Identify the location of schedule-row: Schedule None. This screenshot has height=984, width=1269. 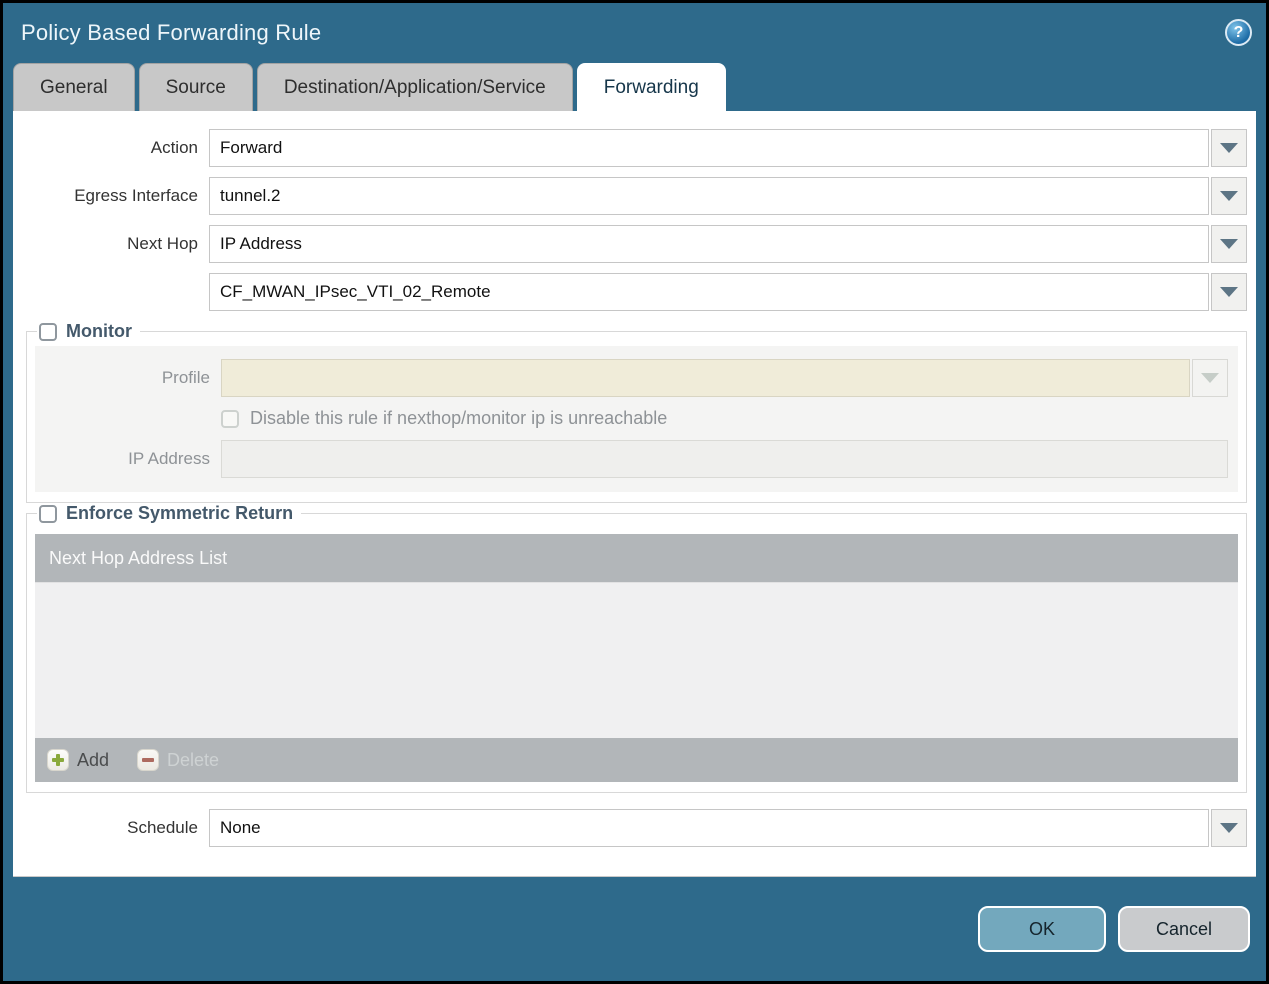
(630, 828).